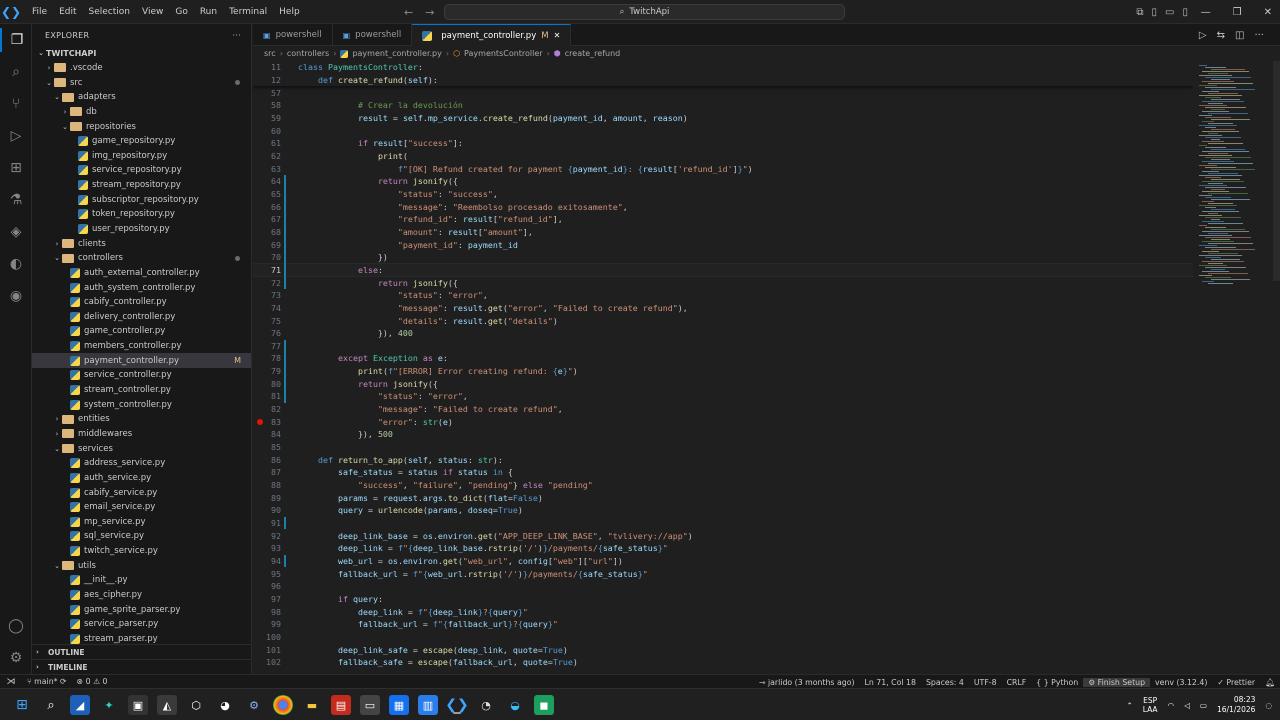 The image size is (1280, 720). I want to click on tree-file: token_repository.py, so click(141, 214).